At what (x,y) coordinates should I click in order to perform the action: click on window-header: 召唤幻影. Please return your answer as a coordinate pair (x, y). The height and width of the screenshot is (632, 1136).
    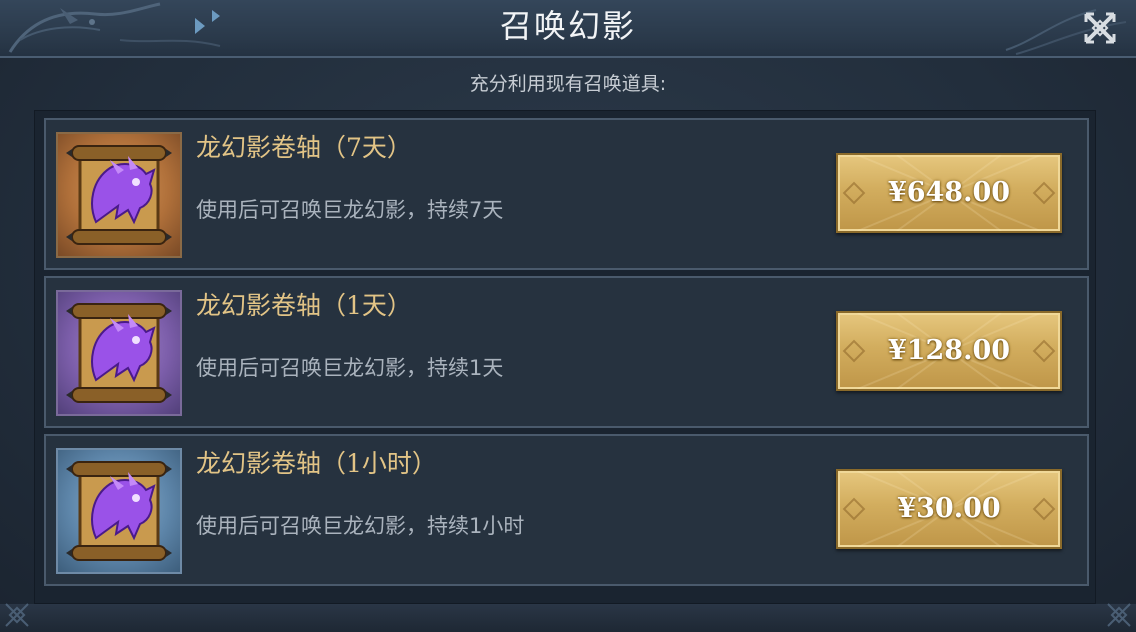
    Looking at the image, I should click on (568, 29).